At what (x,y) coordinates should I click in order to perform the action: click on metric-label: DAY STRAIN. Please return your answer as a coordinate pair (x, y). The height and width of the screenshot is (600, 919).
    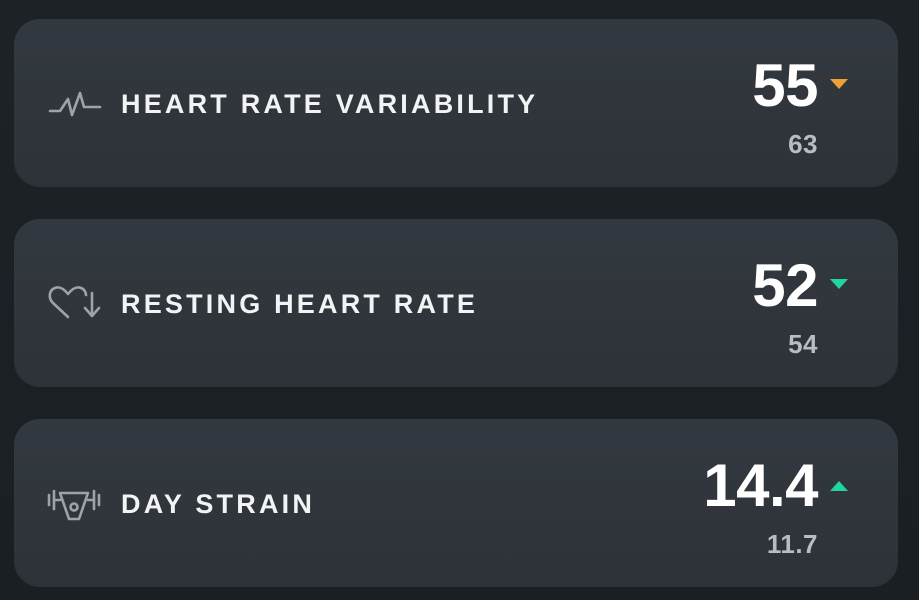
    Looking at the image, I should click on (218, 504).